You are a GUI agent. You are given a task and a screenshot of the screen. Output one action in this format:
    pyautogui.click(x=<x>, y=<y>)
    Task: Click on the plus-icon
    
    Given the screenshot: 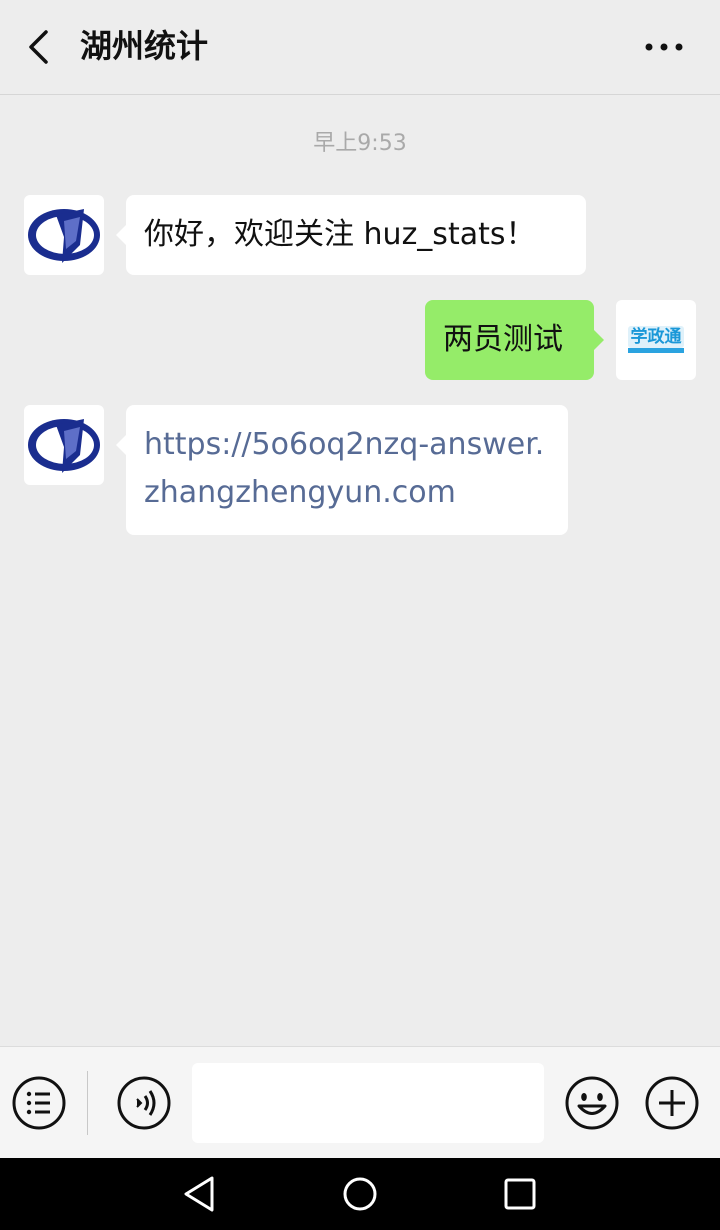 What is the action you would take?
    pyautogui.click(x=672, y=1103)
    